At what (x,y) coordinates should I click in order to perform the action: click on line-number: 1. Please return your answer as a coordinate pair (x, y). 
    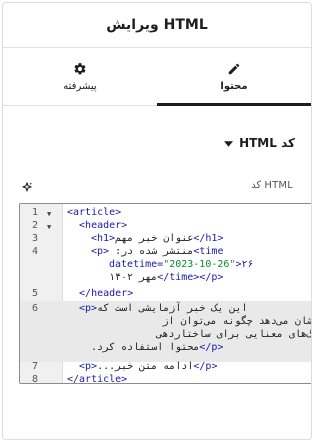
    Looking at the image, I should click on (35, 212).